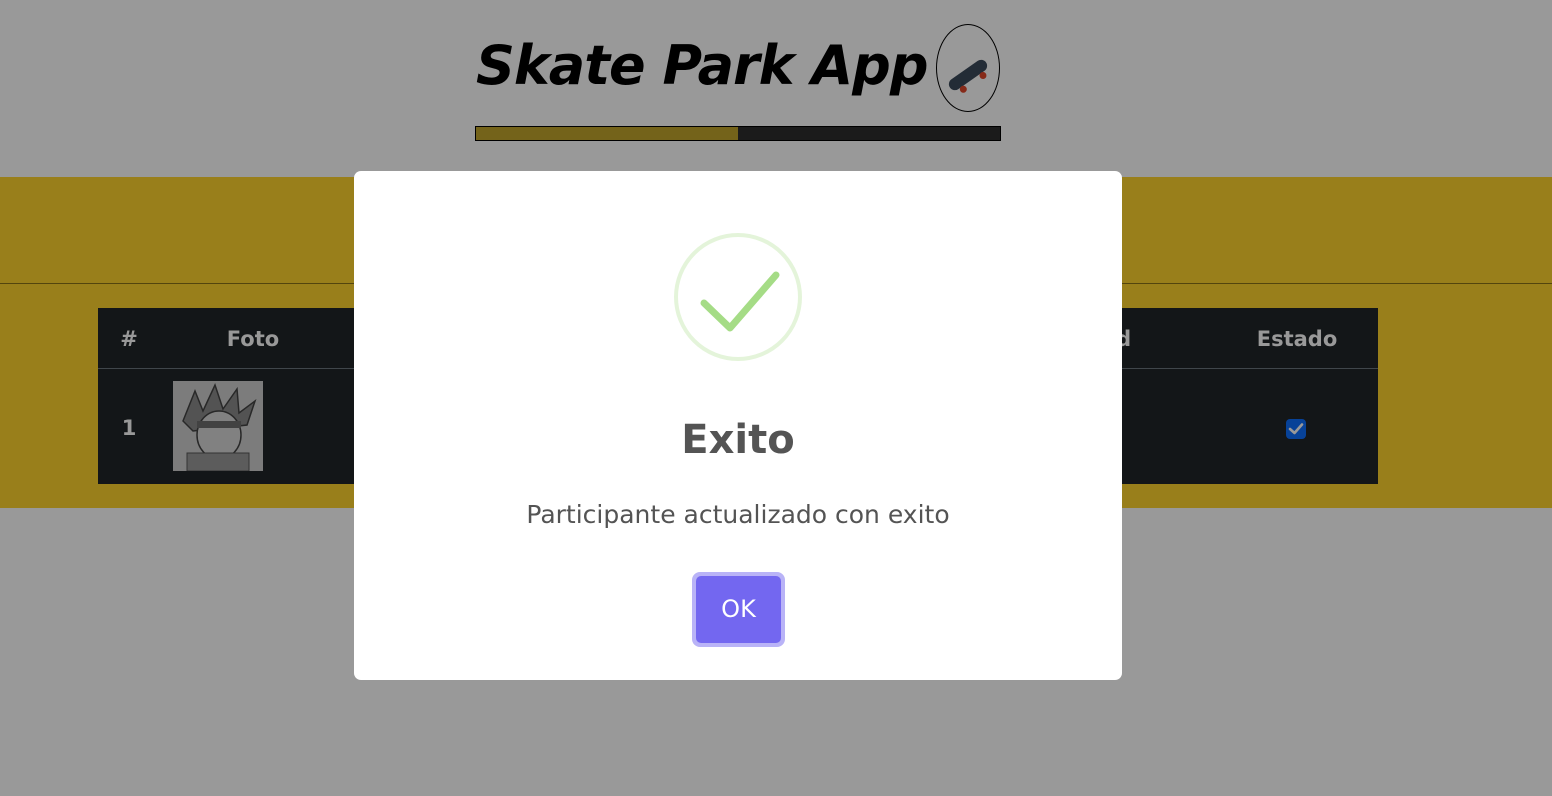  What do you see at coordinates (738, 440) in the screenshot?
I see `dialog-title: Exito` at bounding box center [738, 440].